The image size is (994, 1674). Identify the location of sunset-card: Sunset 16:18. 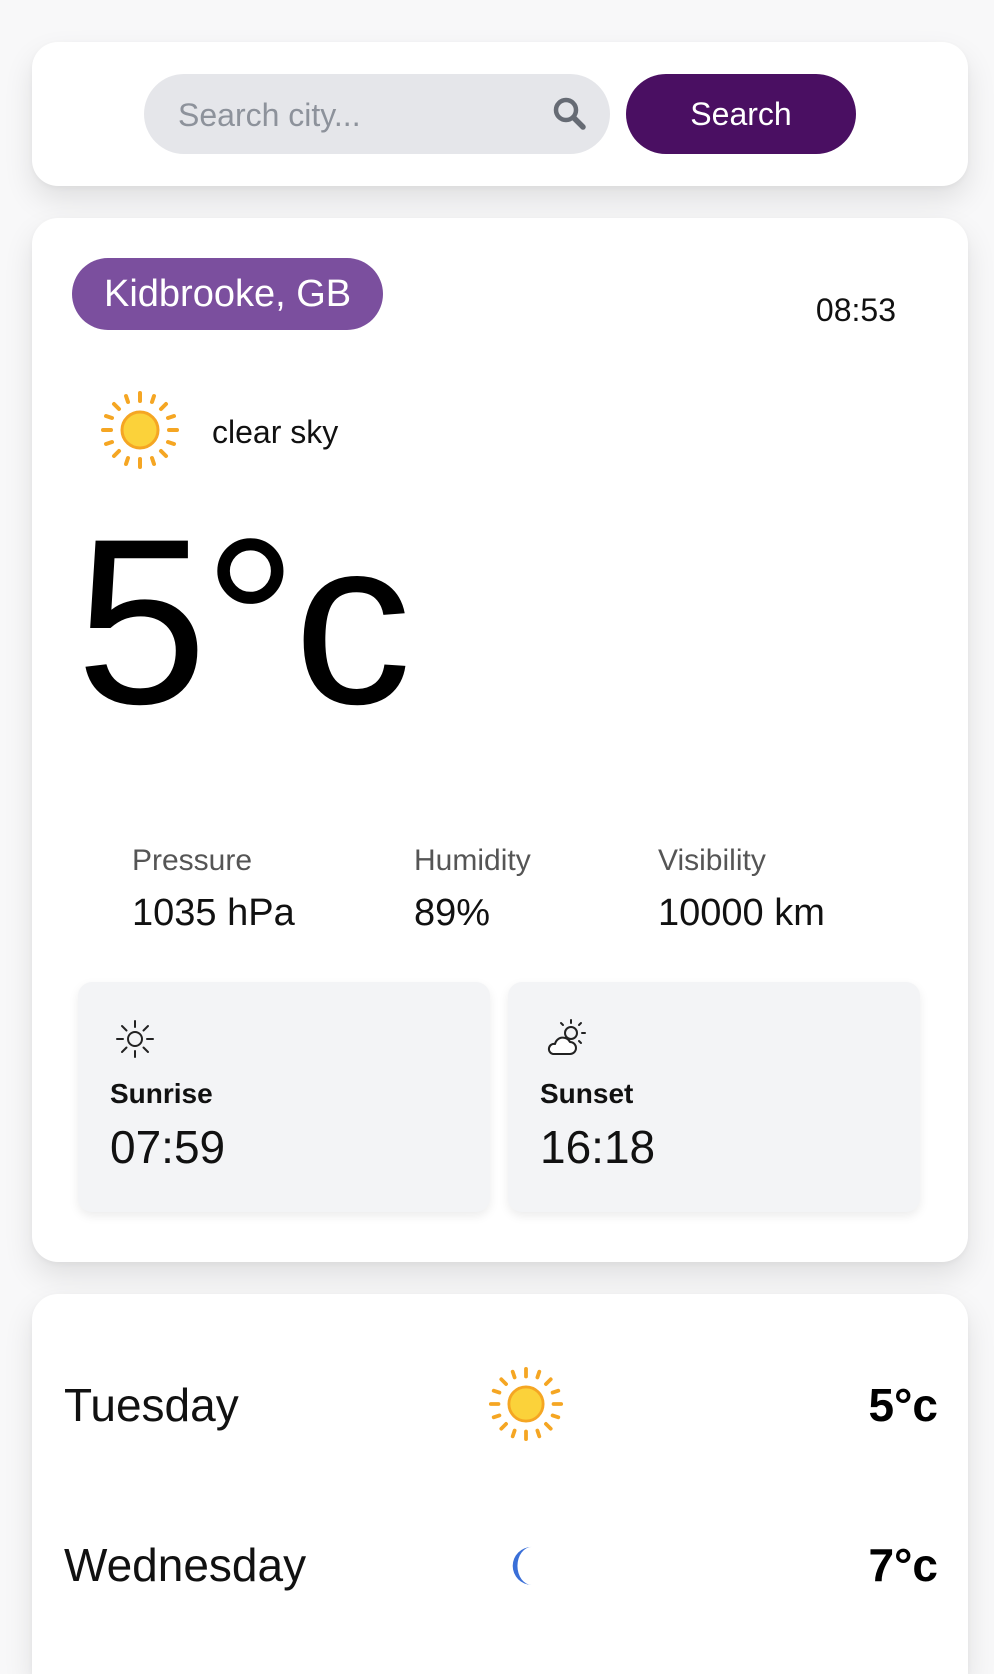
(714, 1097).